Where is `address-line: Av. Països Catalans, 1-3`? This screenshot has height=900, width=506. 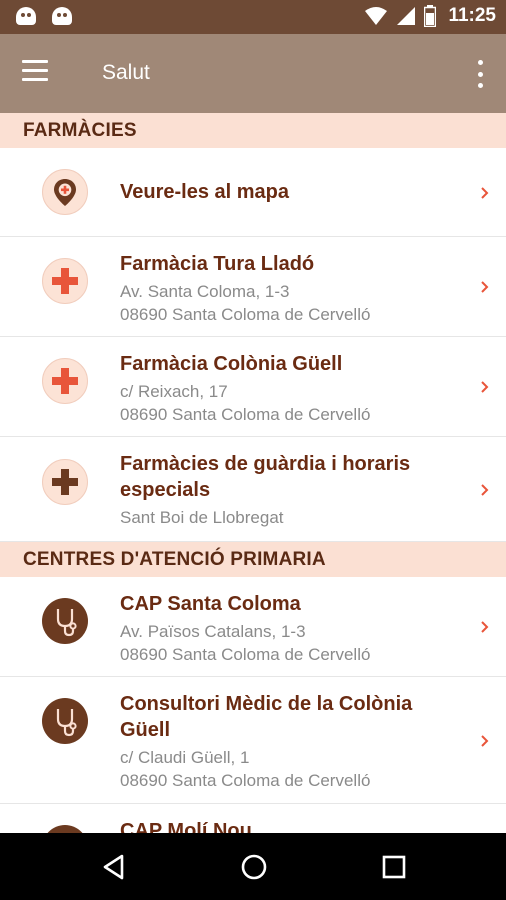 address-line: Av. Països Catalans, 1-3 is located at coordinates (213, 631).